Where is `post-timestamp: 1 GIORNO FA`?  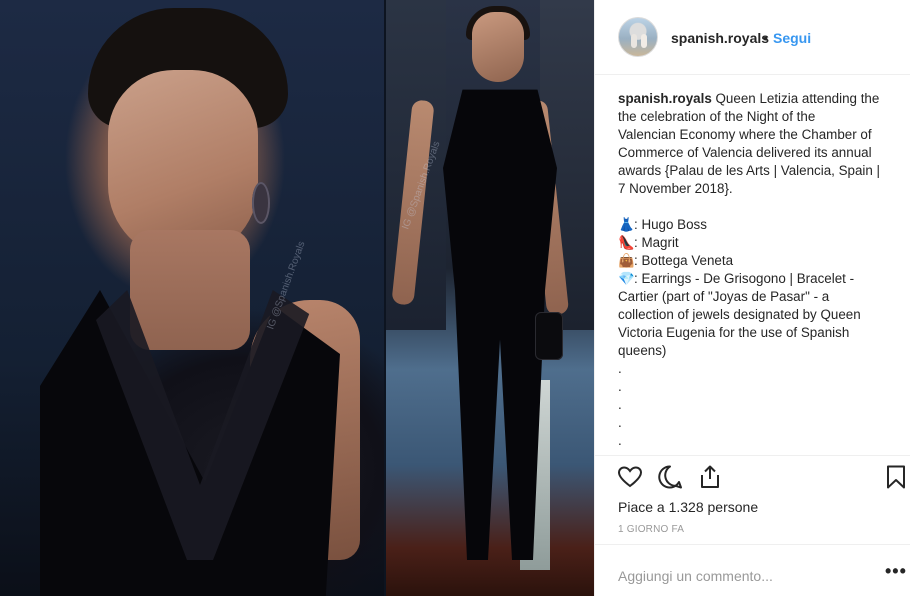 post-timestamp: 1 GIORNO FA is located at coordinates (651, 529).